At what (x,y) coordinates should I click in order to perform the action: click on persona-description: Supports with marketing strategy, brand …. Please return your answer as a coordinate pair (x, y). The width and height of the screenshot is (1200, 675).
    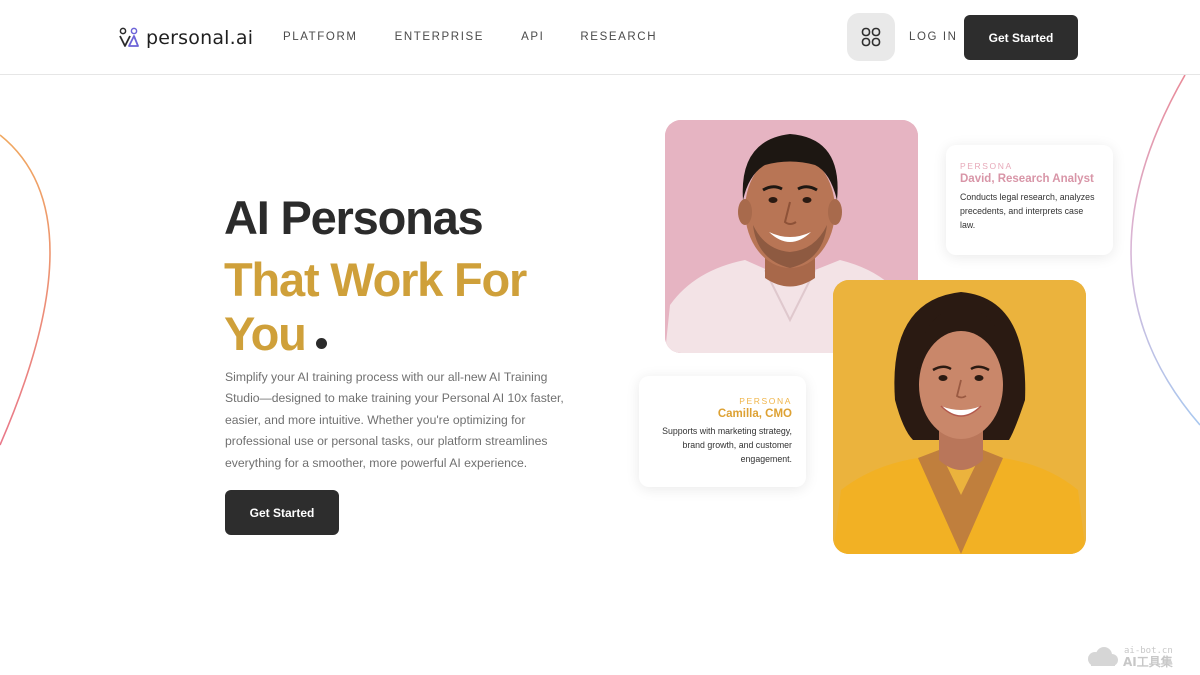
    Looking at the image, I should click on (727, 445).